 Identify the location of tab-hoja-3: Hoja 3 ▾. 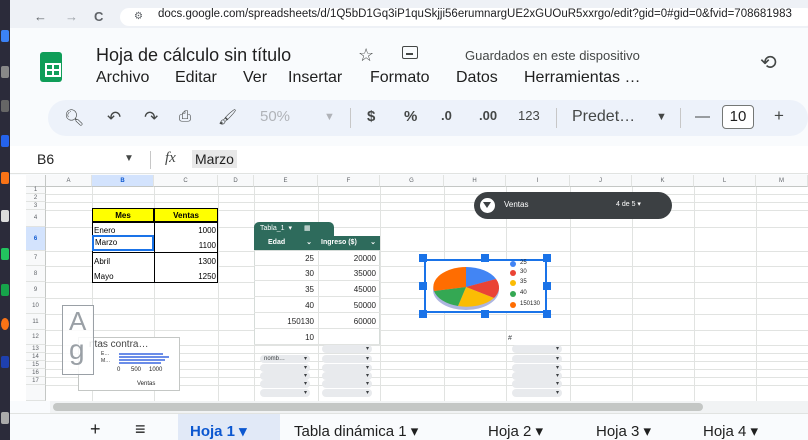
(623, 431).